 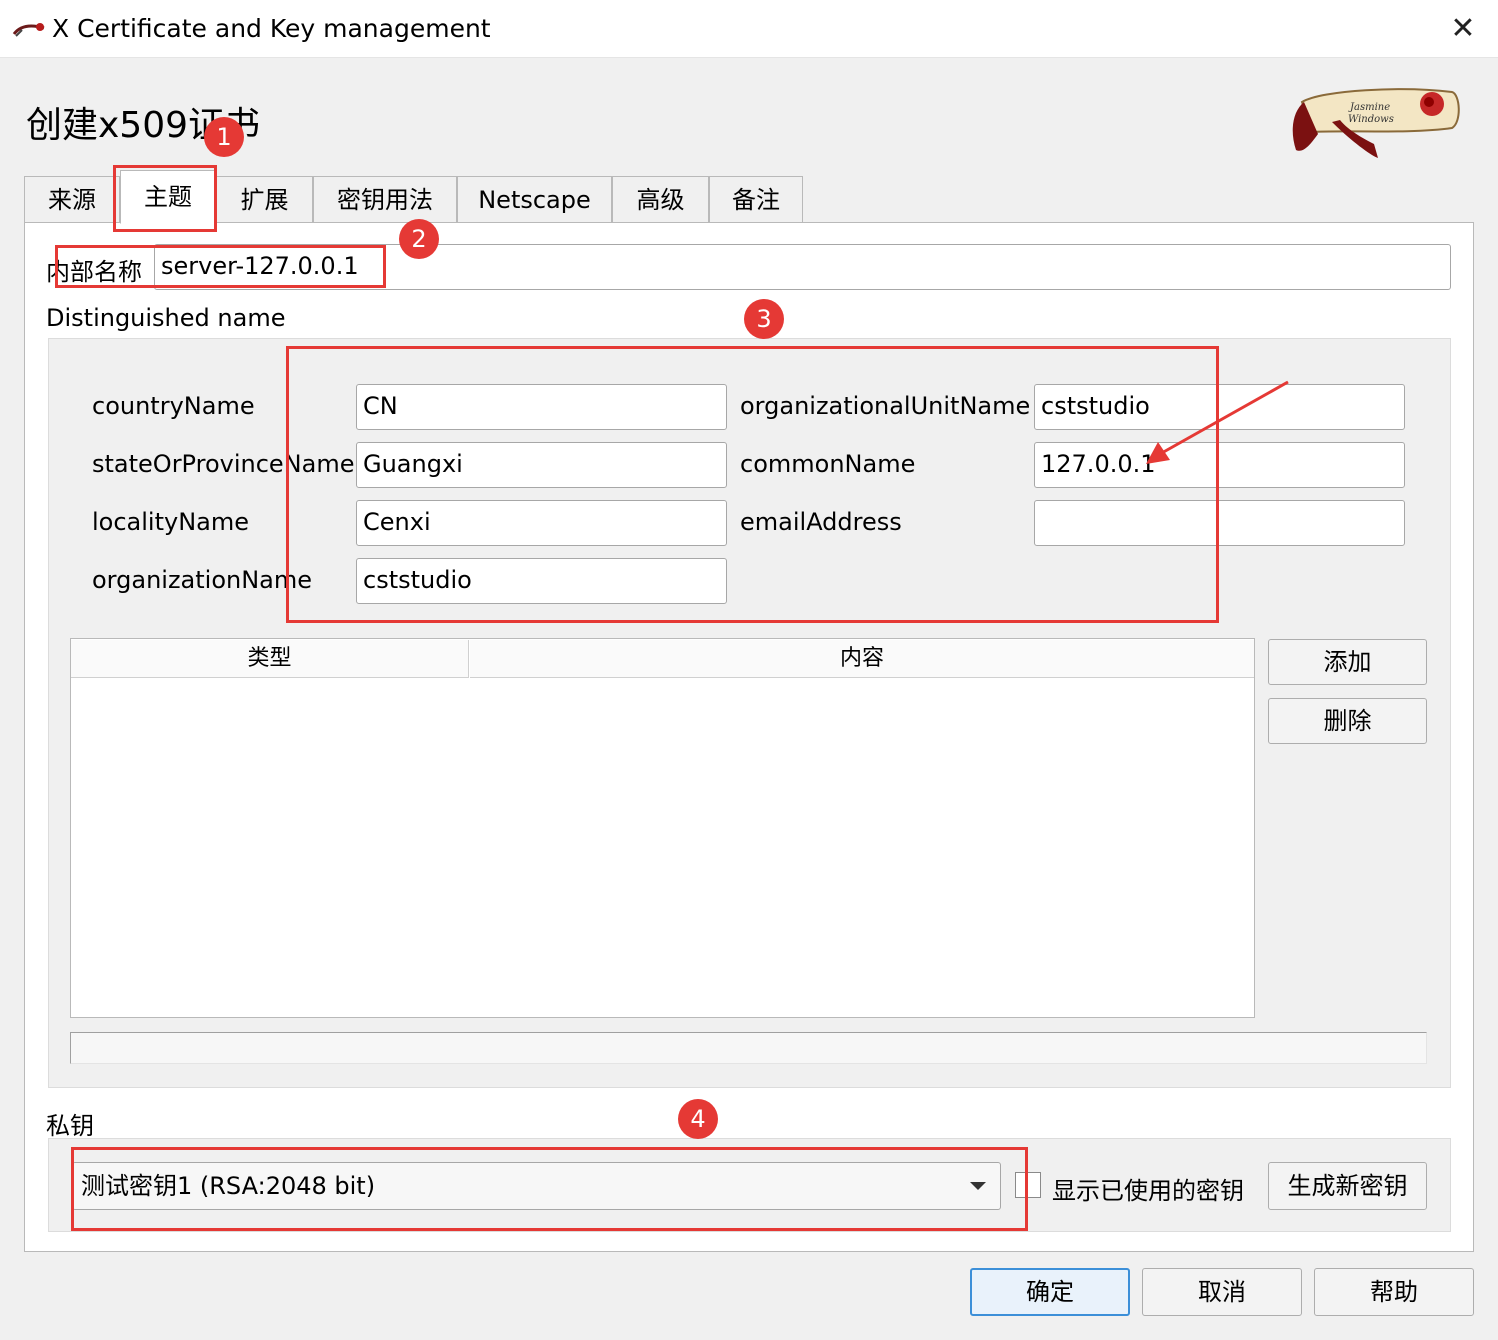 What do you see at coordinates (1463, 29) in the screenshot?
I see `close-icon: ✕` at bounding box center [1463, 29].